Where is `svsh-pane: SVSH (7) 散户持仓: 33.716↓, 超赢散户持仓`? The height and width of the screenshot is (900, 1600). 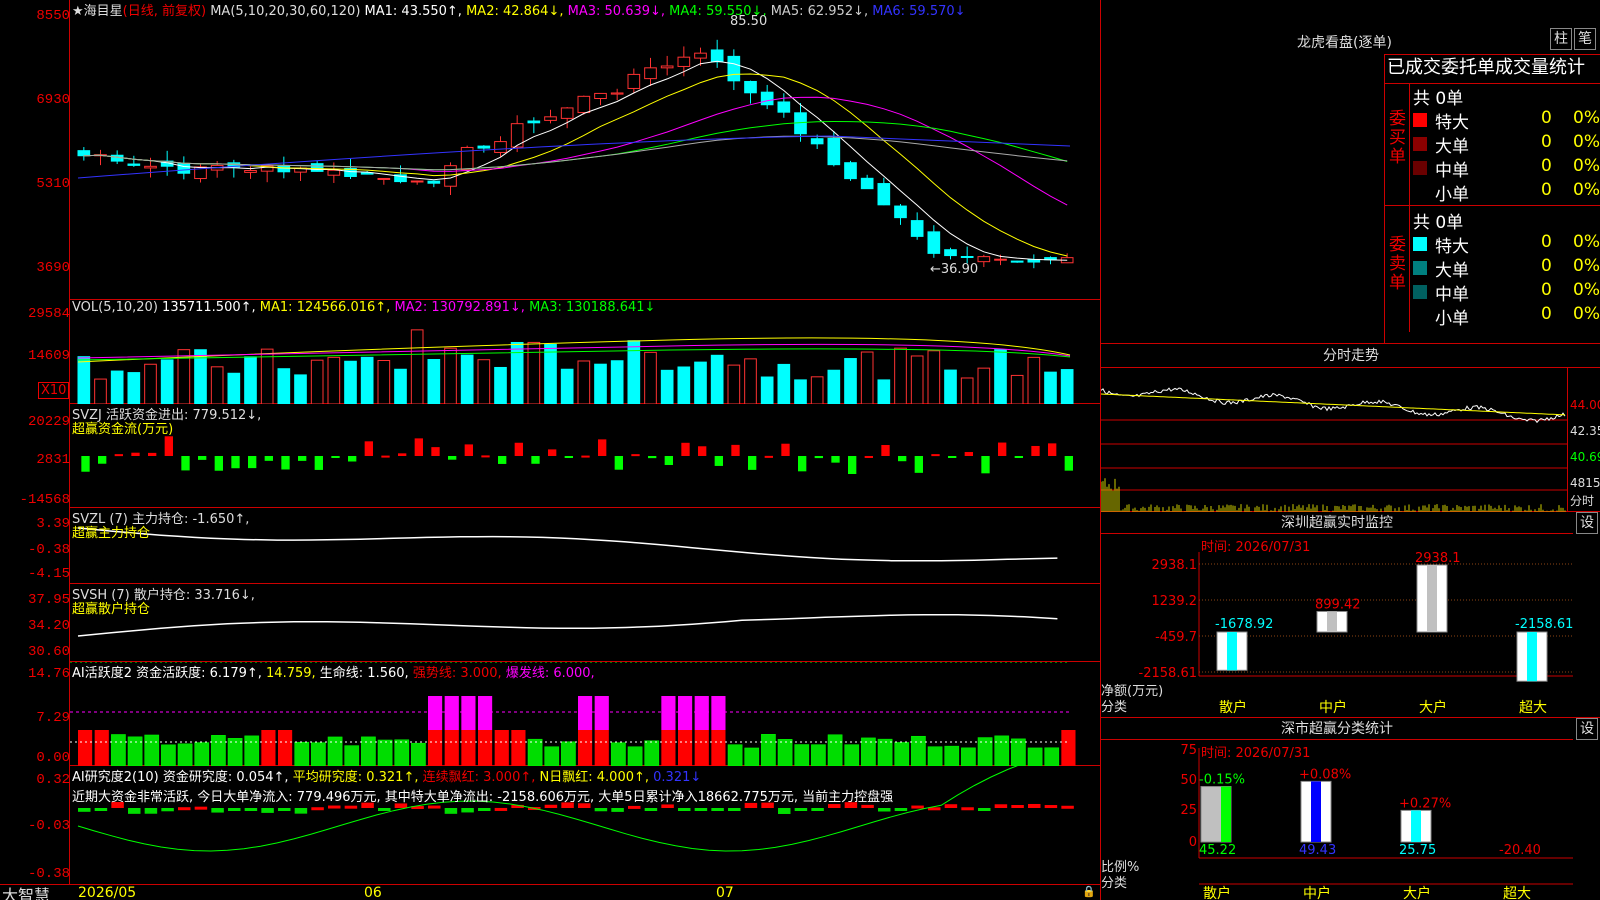 svsh-pane: SVSH (7) 散户持仓: 33.716↓, 超赢散户持仓 is located at coordinates (585, 623).